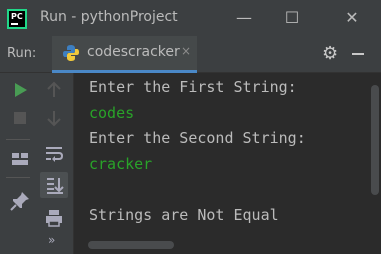 Image resolution: width=381 pixels, height=254 pixels. I want to click on run-icon, so click(20, 90).